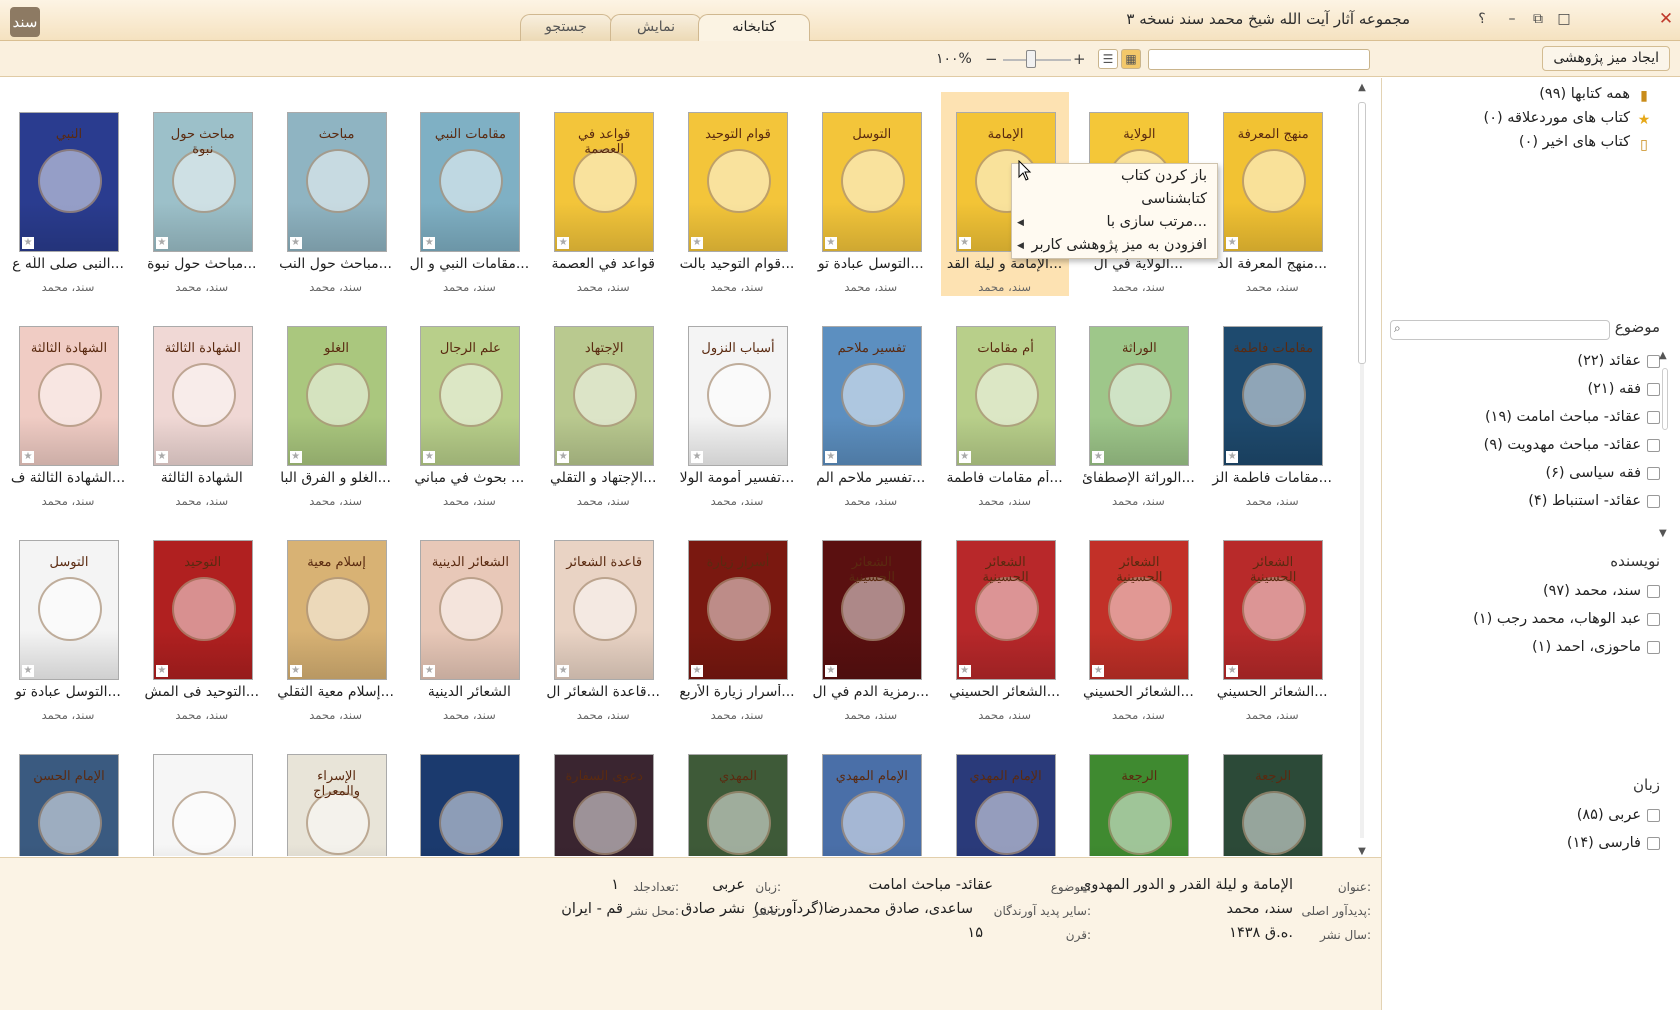 The width and height of the screenshot is (1680, 1010). I want to click on zoom-out-button: −, so click(991, 59).